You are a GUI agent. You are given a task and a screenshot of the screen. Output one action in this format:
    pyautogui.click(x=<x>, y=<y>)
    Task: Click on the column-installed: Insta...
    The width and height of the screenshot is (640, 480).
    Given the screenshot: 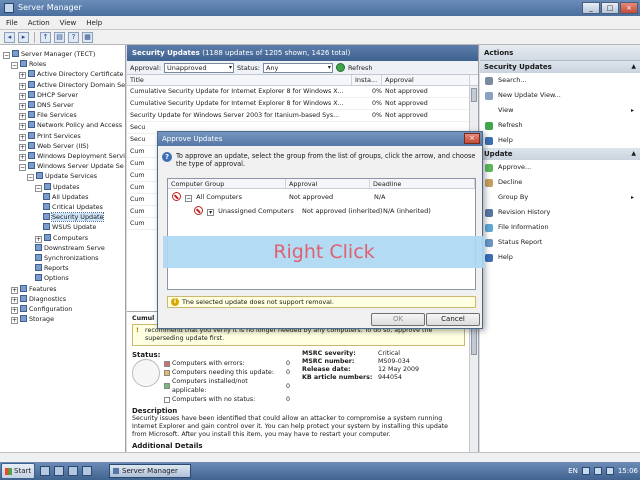 What is the action you would take?
    pyautogui.click(x=367, y=80)
    